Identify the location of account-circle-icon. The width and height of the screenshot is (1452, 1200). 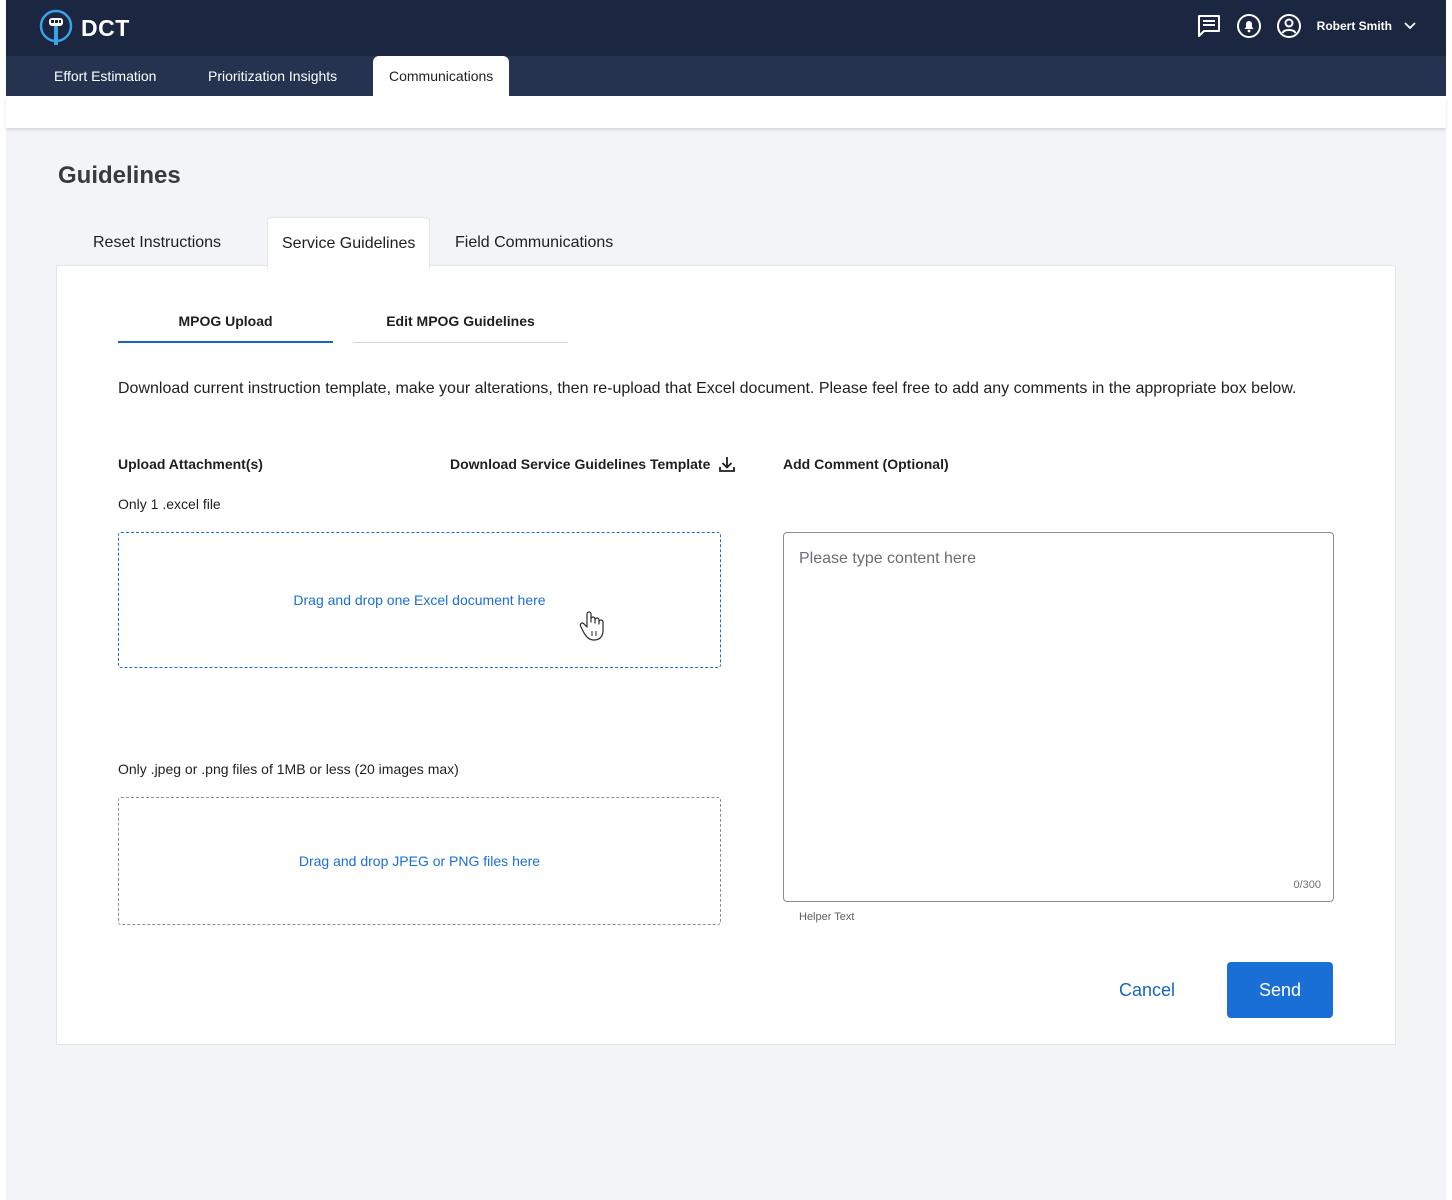
(1289, 26).